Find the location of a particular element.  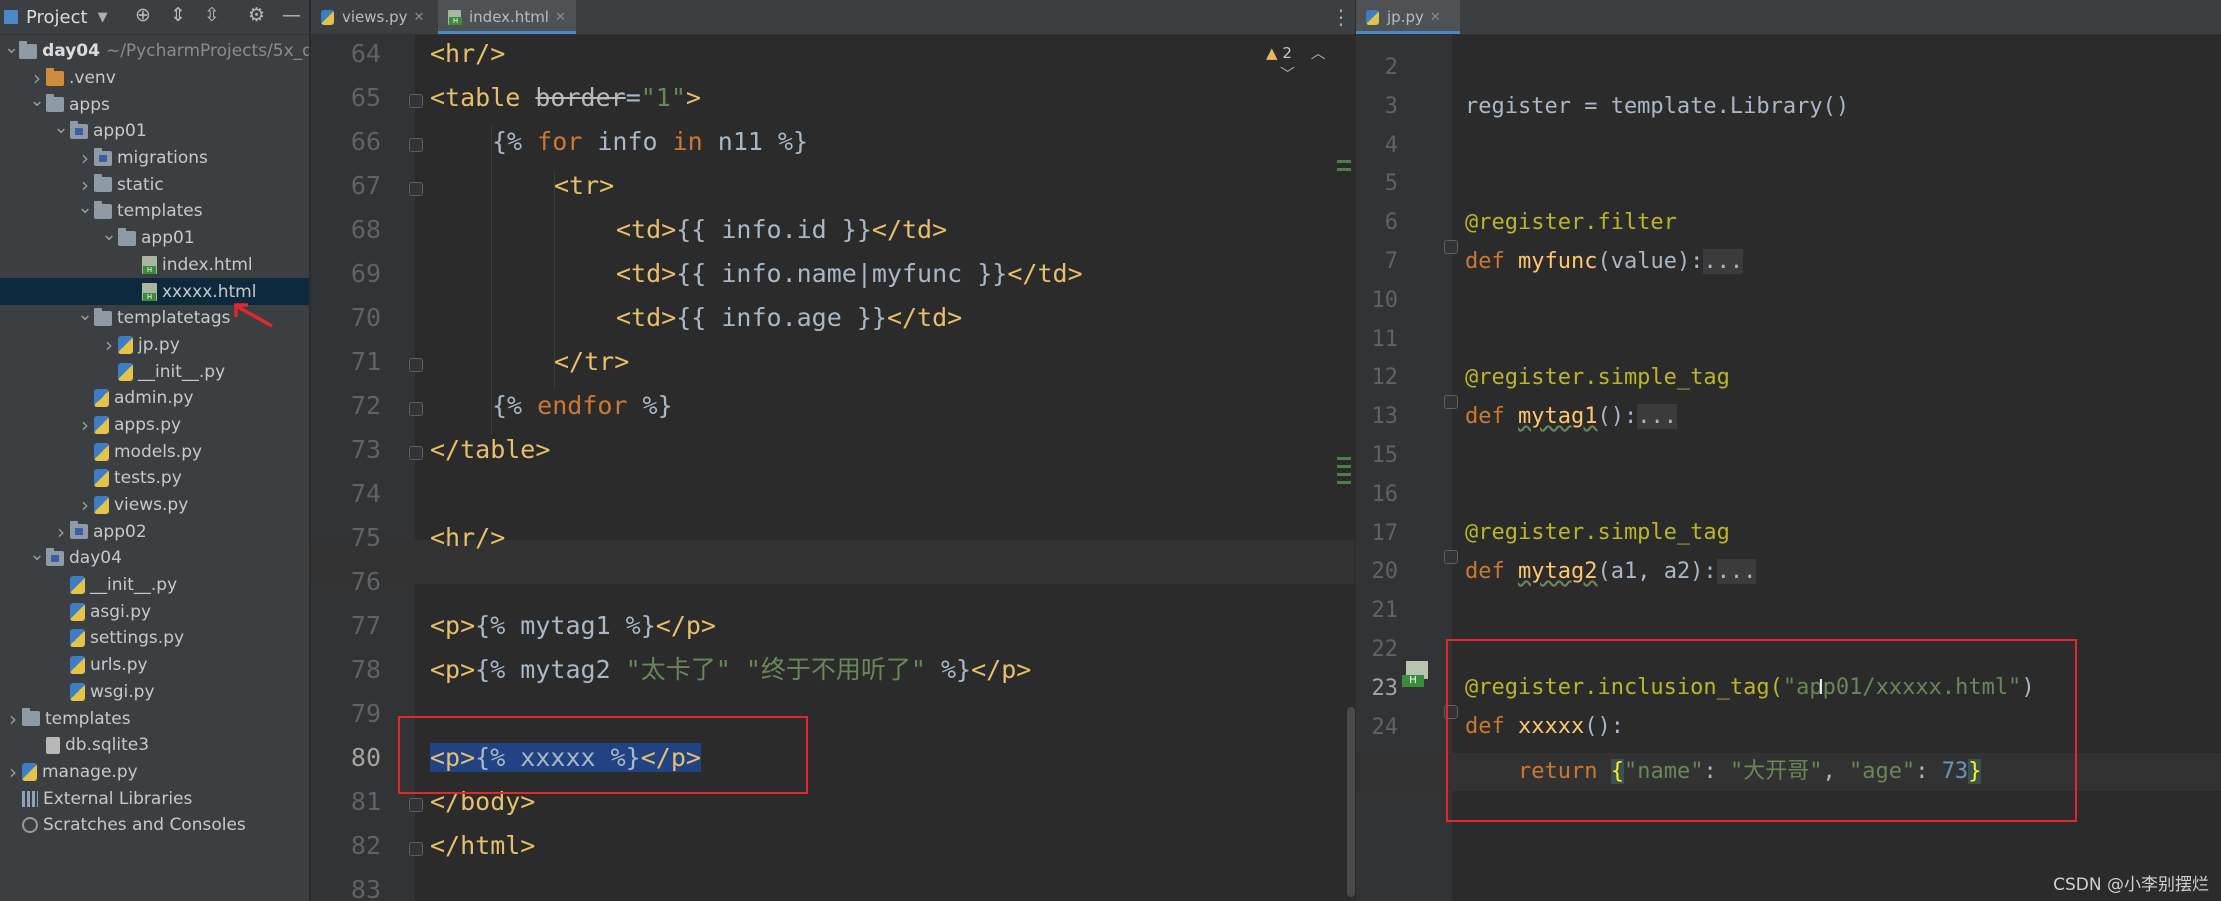

tree-item: ⌄ day04 ~/PycharmProjects/5x_dja is located at coordinates (155, 51).